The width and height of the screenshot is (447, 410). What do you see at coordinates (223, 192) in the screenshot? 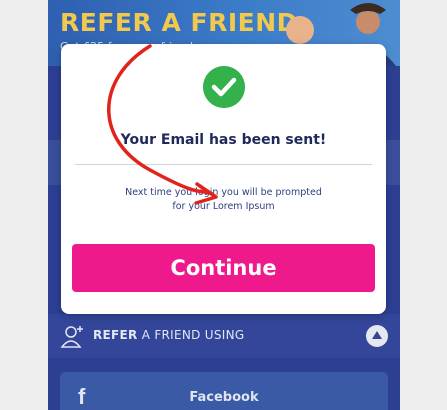
I see `dialog-message-line-1: Next time you login you will be prompted` at bounding box center [223, 192].